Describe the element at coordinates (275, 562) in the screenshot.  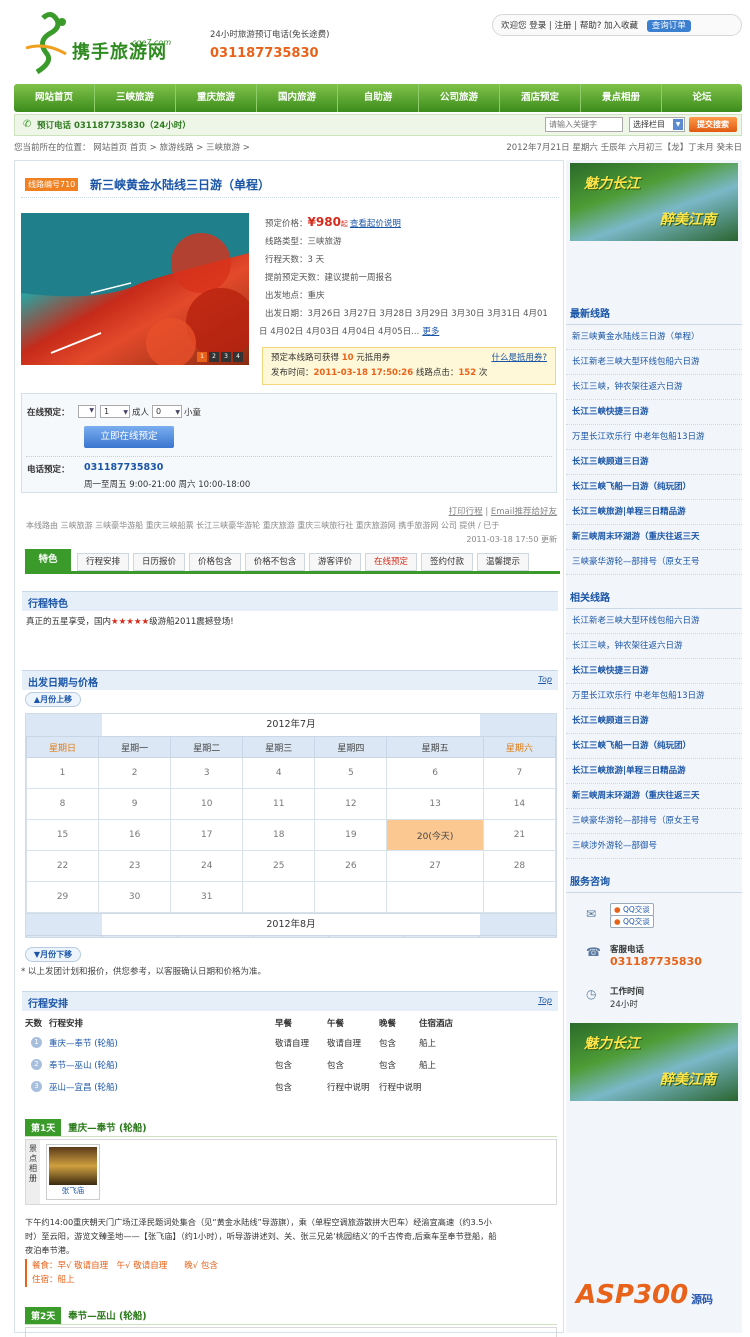
I see `tab-price-exclude: 价格不包含` at that location.